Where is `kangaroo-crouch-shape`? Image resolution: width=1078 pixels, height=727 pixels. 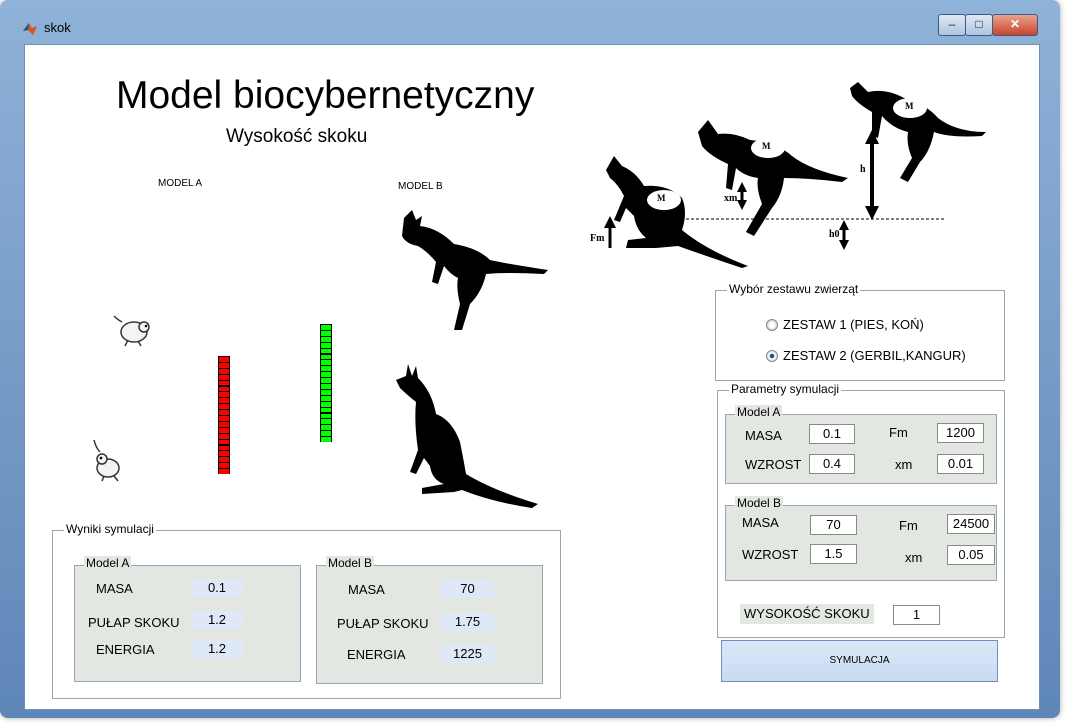 kangaroo-crouch-shape is located at coordinates (677, 212).